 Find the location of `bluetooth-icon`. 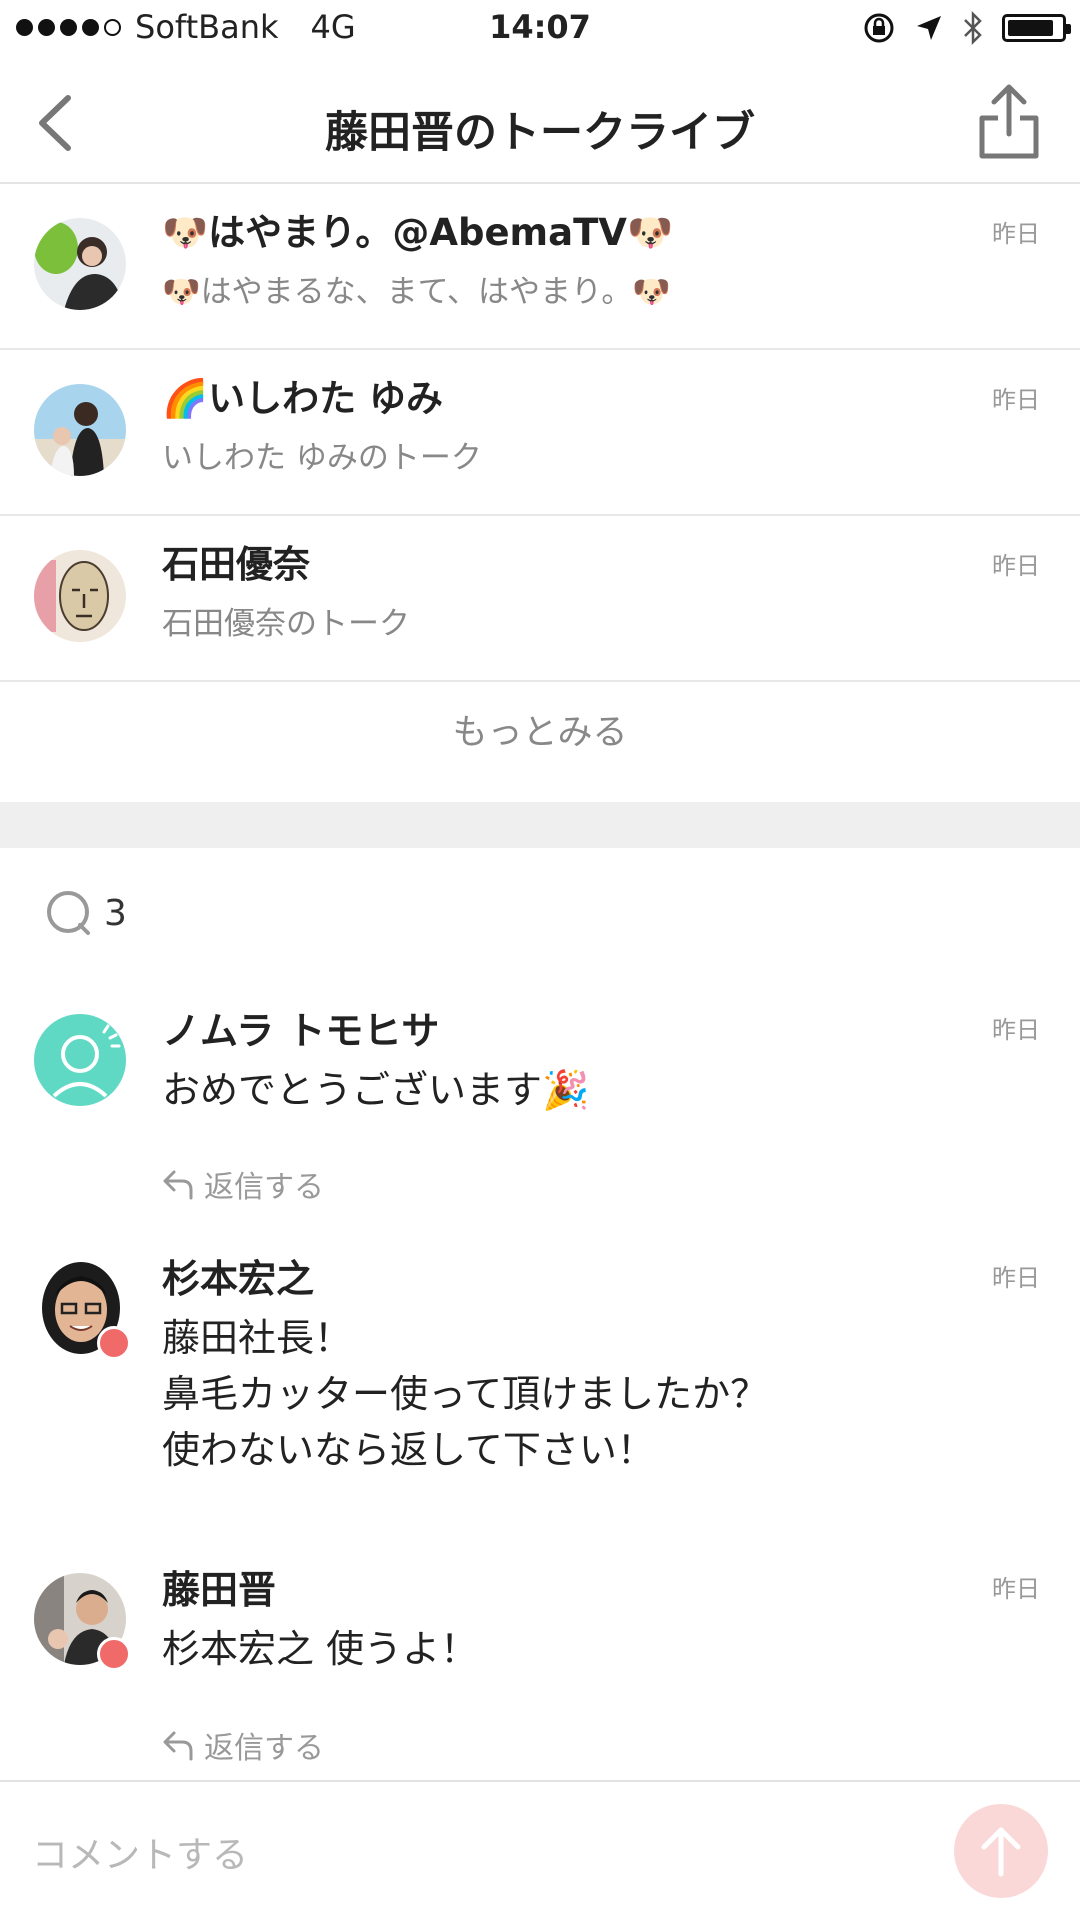

bluetooth-icon is located at coordinates (973, 28).